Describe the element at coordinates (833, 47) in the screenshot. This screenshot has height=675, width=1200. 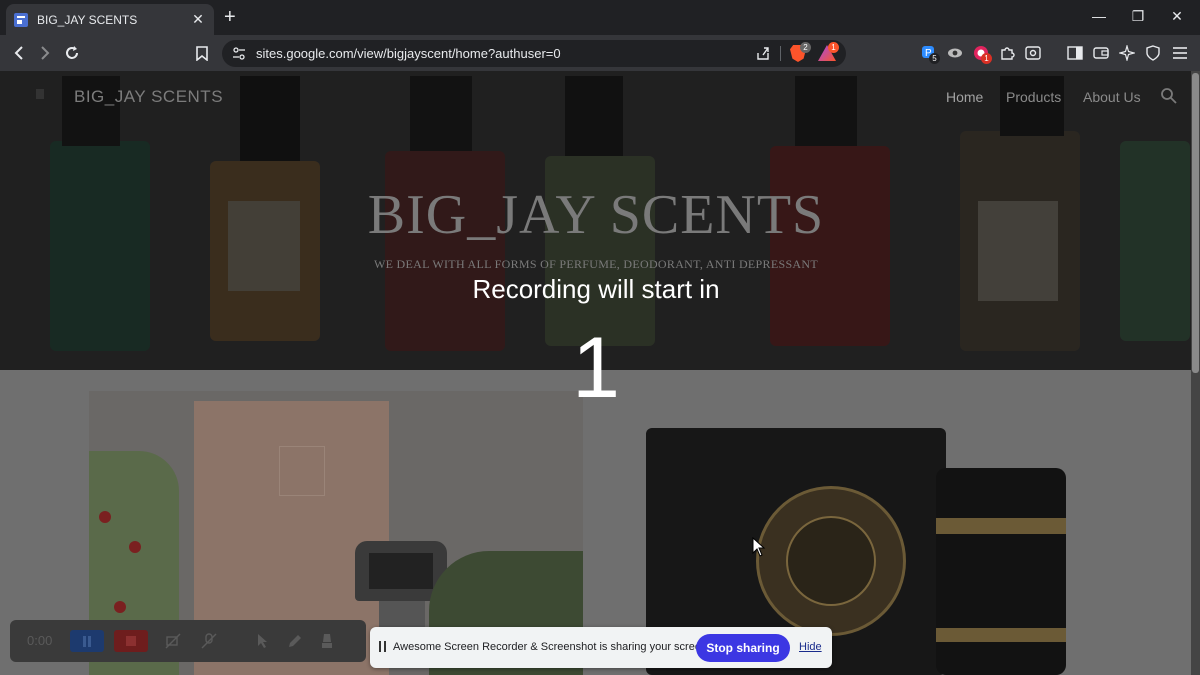
I see `rewards-count-badge: 1` at that location.